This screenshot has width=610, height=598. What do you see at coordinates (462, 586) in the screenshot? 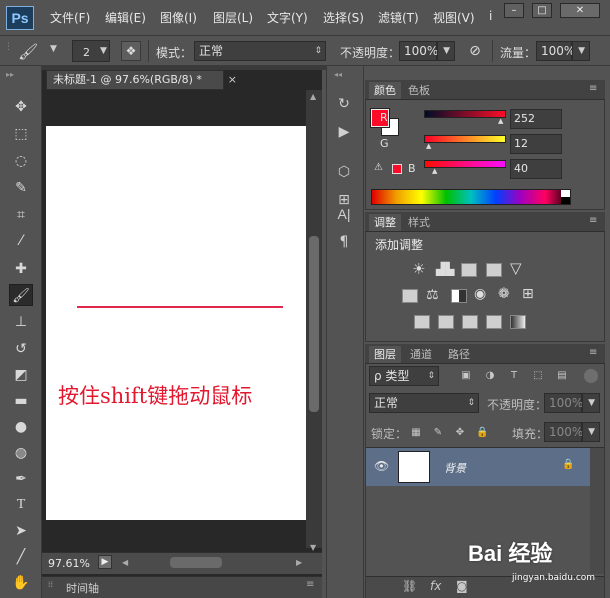
I see `layer-mask-icon: ◙` at bounding box center [462, 586].